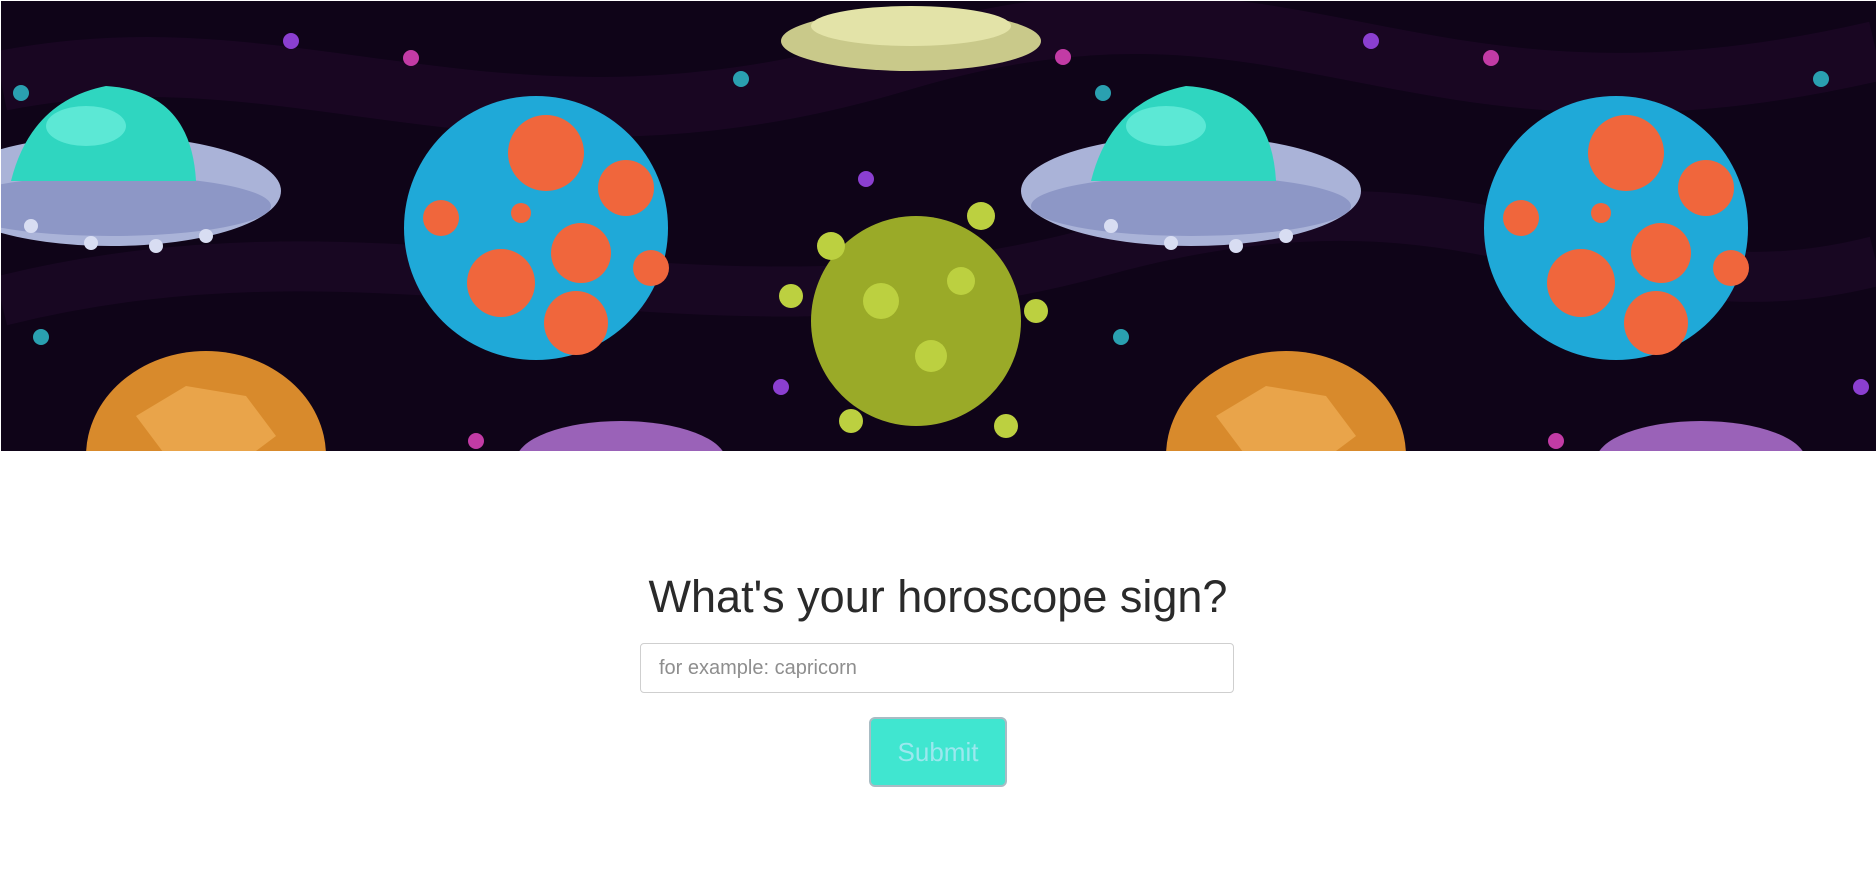  I want to click on submit-button: Submit, so click(938, 752).